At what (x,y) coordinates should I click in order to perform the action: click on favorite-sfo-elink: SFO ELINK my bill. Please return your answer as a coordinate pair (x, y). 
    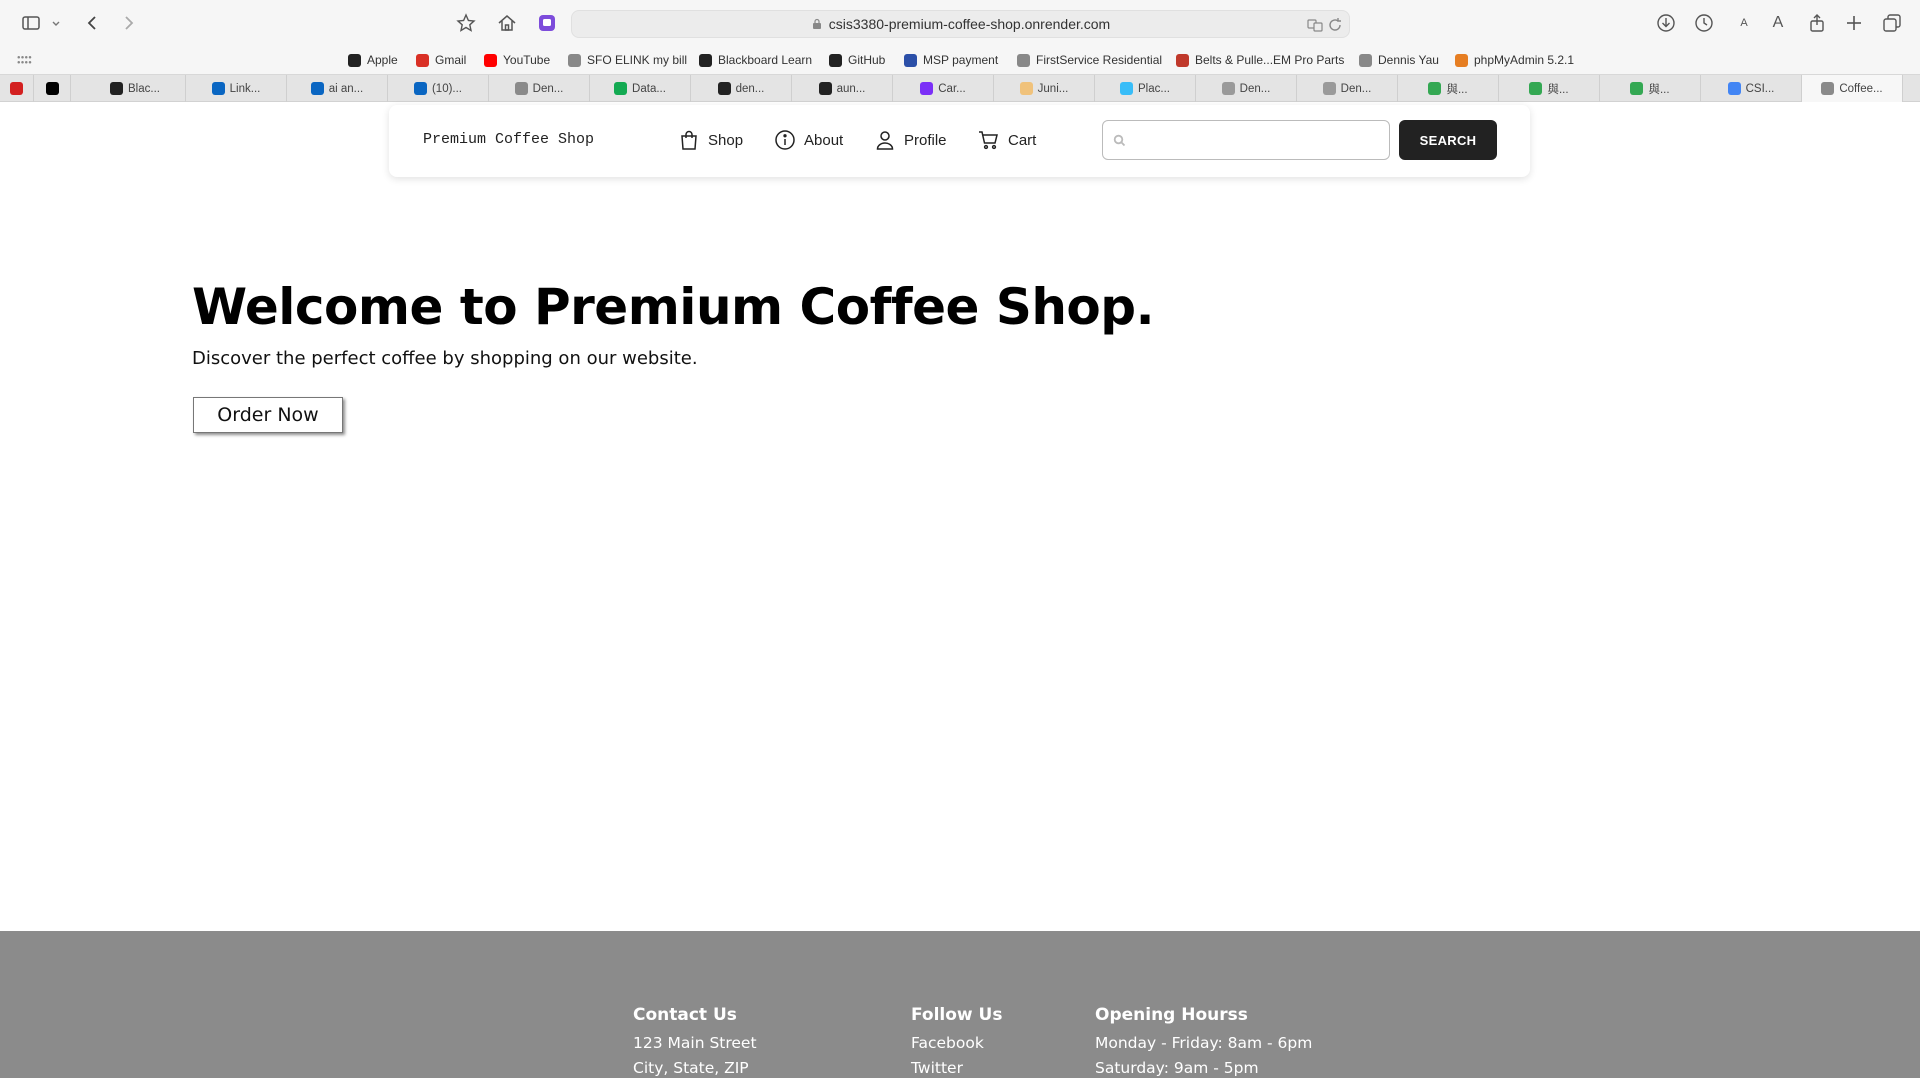
    Looking at the image, I should click on (627, 60).